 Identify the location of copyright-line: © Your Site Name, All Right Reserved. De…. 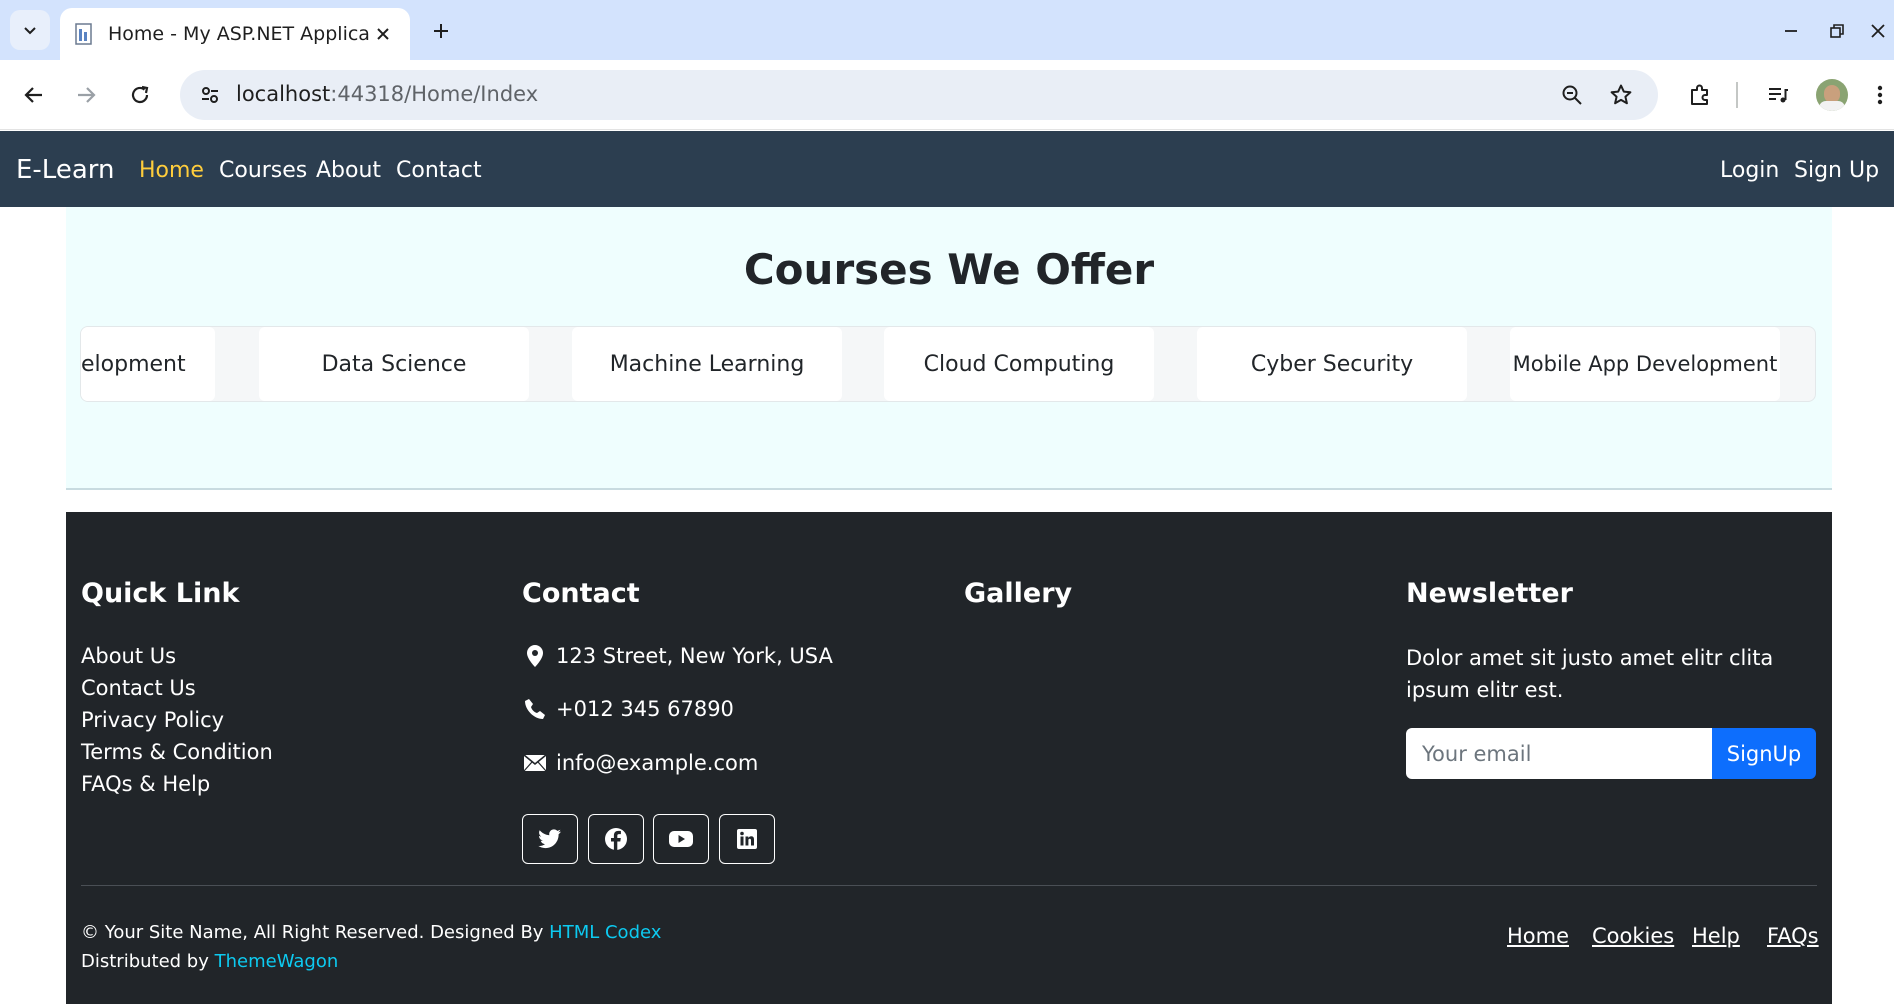
(371, 932).